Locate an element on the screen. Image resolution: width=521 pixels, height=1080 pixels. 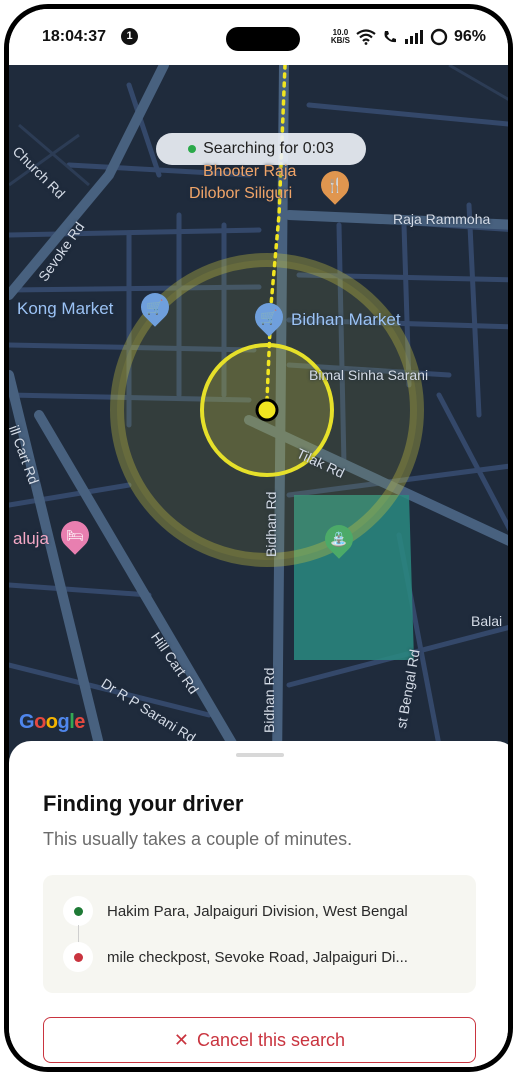
notification-badge: 1 is located at coordinates (129, 36).